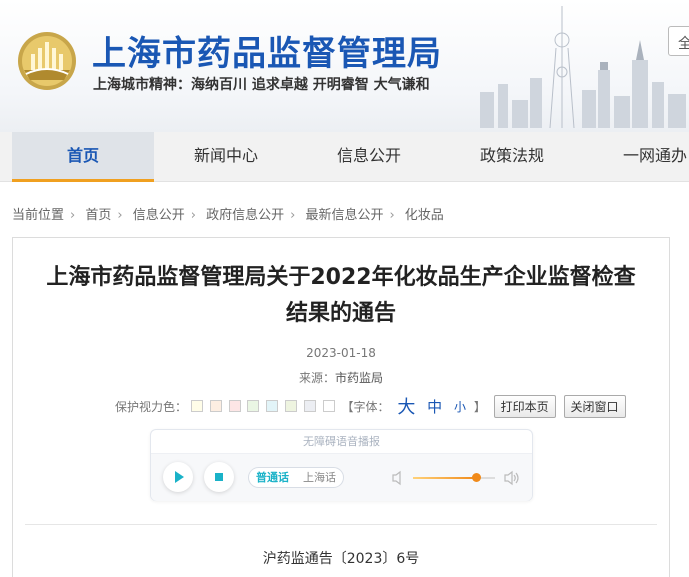 The height and width of the screenshot is (577, 689). I want to click on nav-item-info-disclosure: 信息公开, so click(369, 157).